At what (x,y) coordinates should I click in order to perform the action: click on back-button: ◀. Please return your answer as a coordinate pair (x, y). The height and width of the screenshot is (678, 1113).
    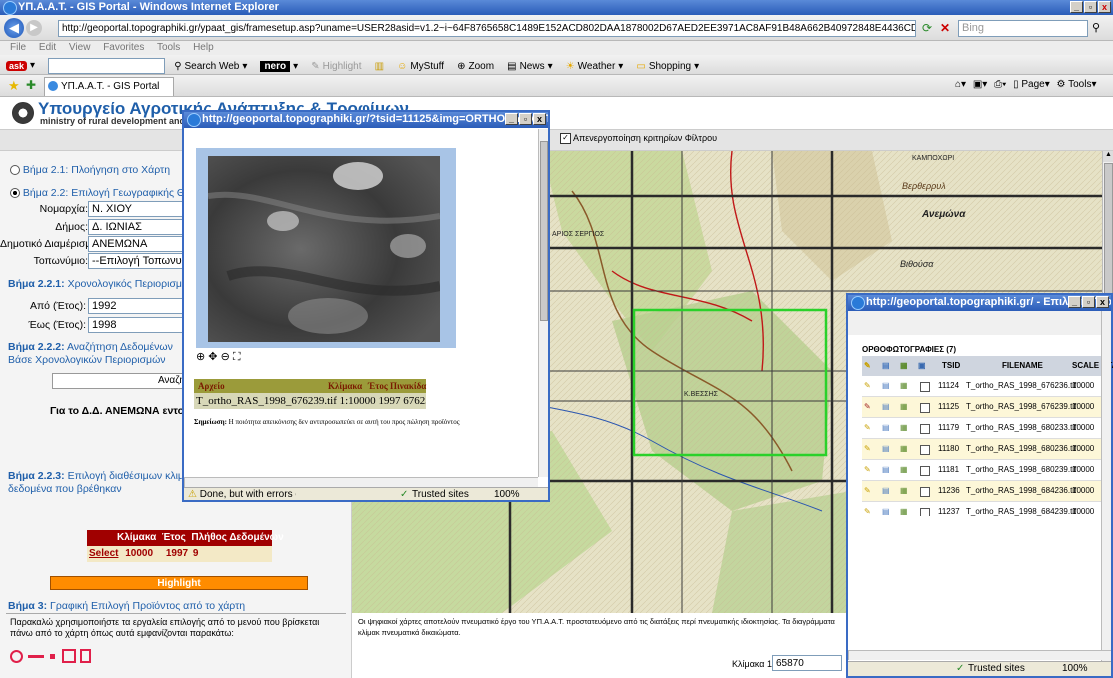
    Looking at the image, I should click on (14, 28).